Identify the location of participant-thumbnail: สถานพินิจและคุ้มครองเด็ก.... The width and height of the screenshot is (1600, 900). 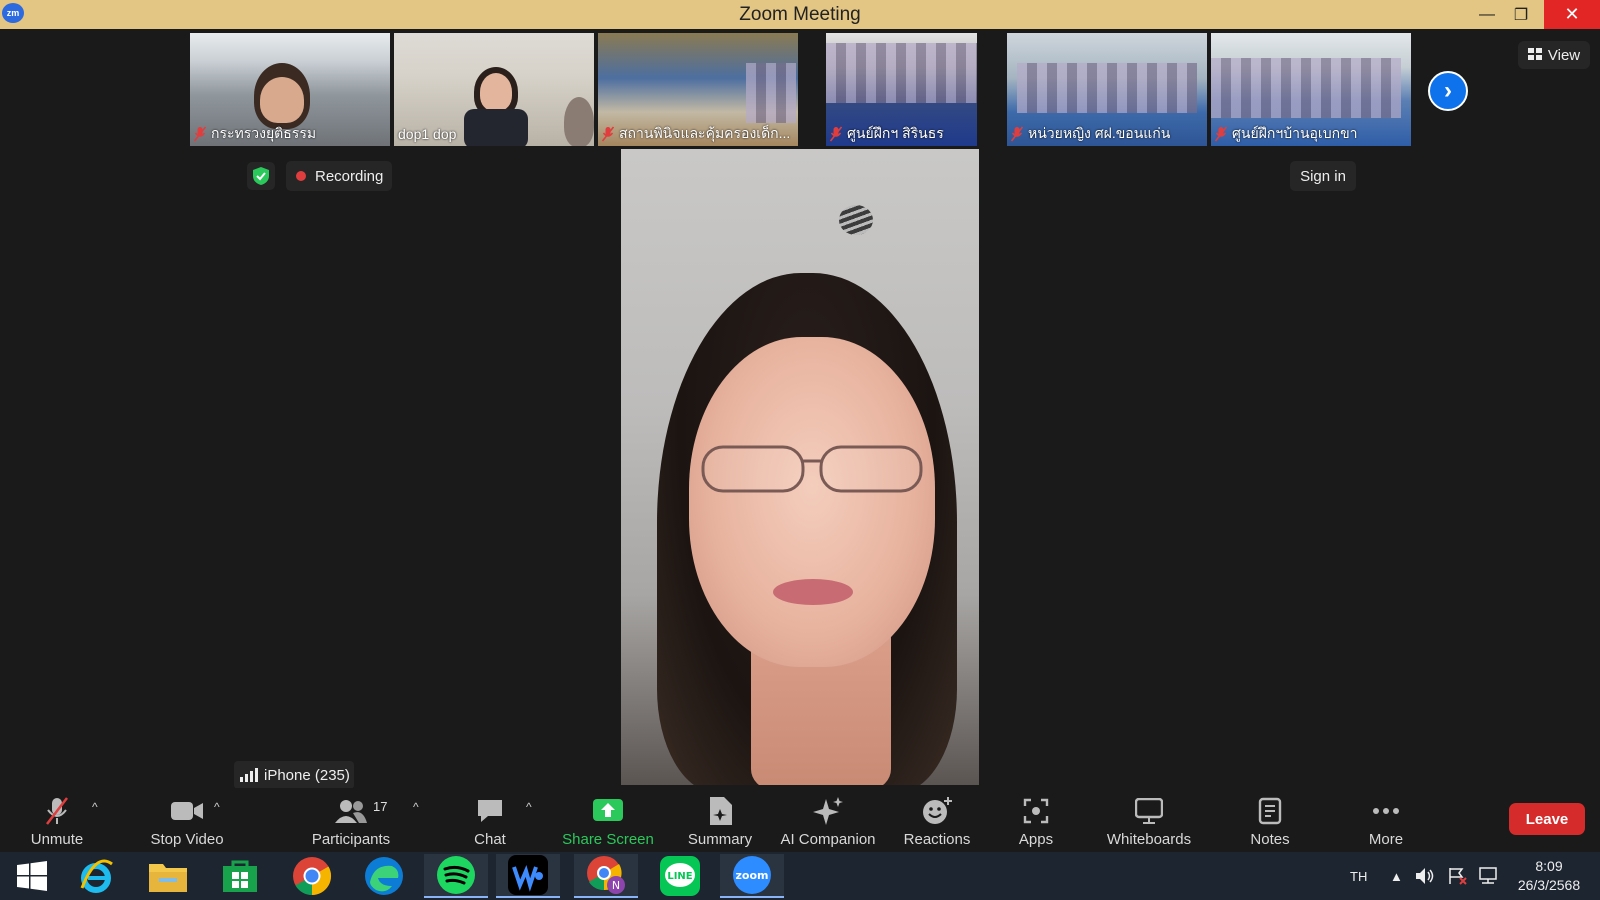
(698, 89).